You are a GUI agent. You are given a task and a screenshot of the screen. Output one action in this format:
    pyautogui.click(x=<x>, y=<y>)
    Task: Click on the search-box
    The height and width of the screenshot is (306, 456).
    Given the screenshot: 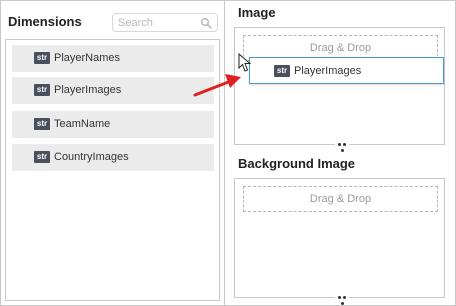 What is the action you would take?
    pyautogui.click(x=165, y=22)
    